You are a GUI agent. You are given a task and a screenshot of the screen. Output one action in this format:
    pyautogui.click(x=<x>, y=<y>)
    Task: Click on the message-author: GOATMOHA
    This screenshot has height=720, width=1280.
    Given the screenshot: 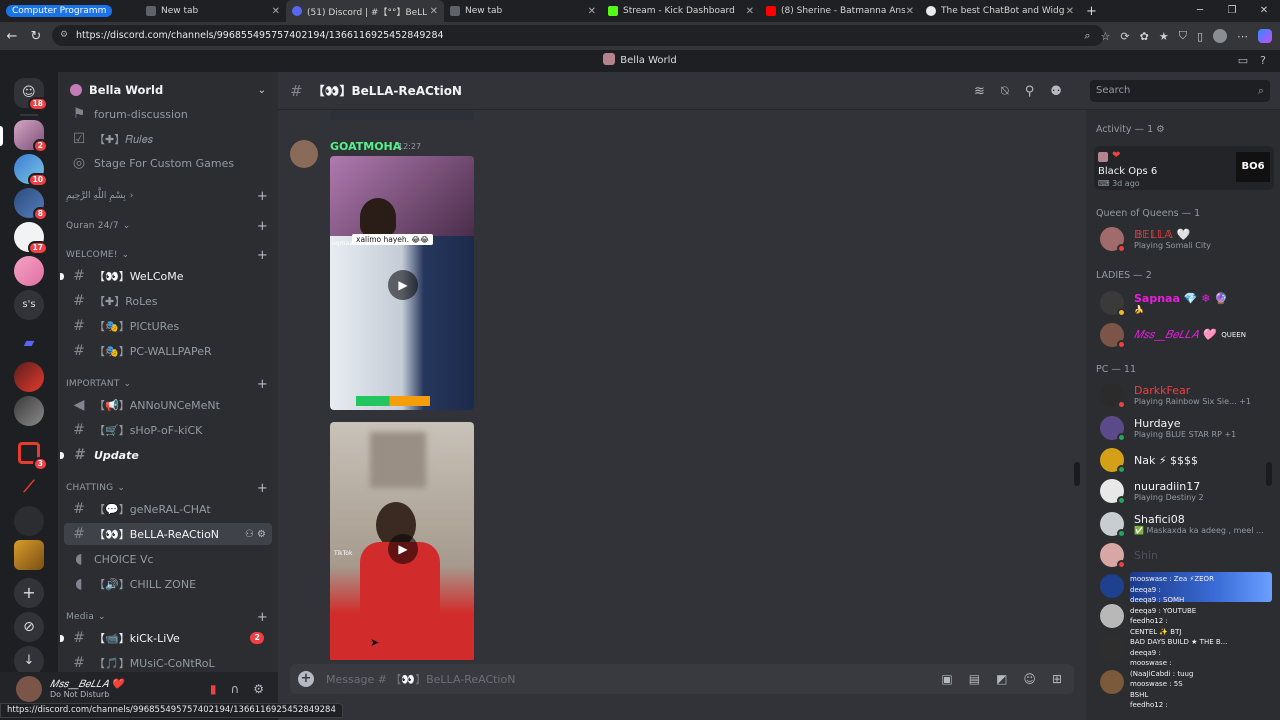 What is the action you would take?
    pyautogui.click(x=365, y=146)
    